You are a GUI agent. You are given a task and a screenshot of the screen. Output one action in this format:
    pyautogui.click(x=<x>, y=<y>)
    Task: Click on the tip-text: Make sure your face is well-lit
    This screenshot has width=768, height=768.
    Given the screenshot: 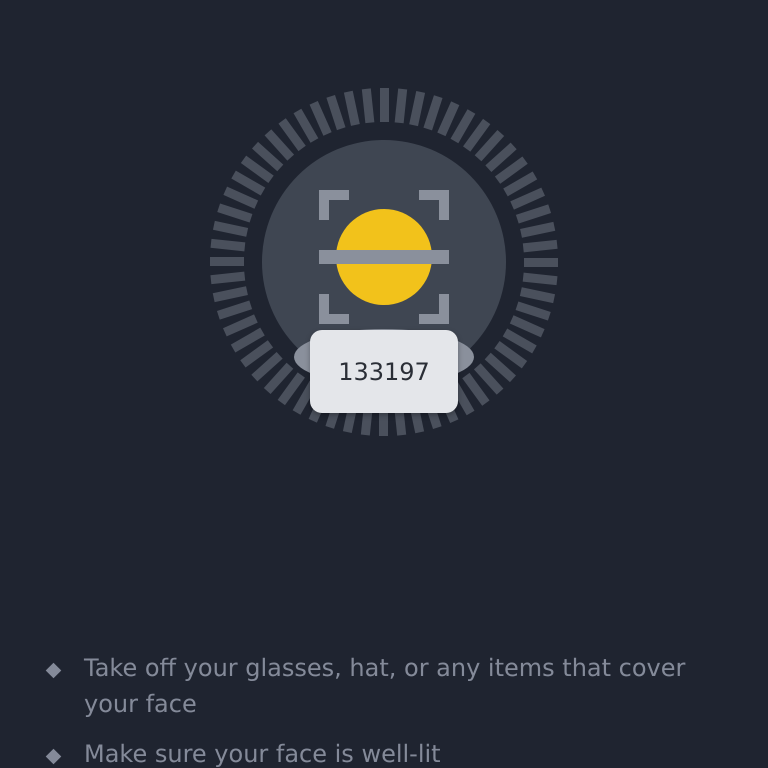 What is the action you would take?
    pyautogui.click(x=262, y=753)
    